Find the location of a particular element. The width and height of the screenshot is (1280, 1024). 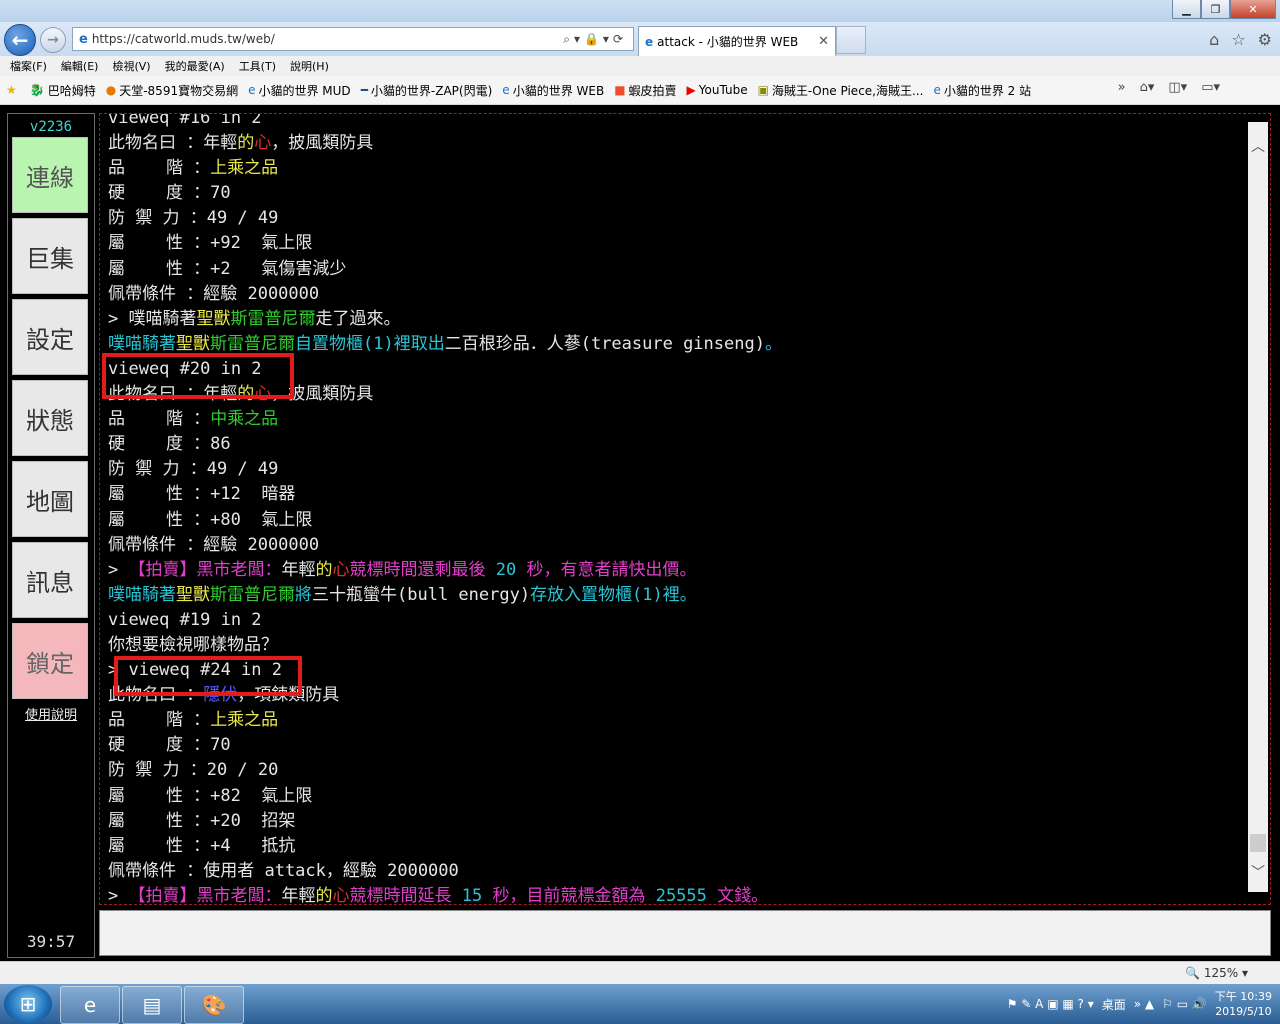

terminal-text: vieweq #20 in 2 is located at coordinates (185, 368).